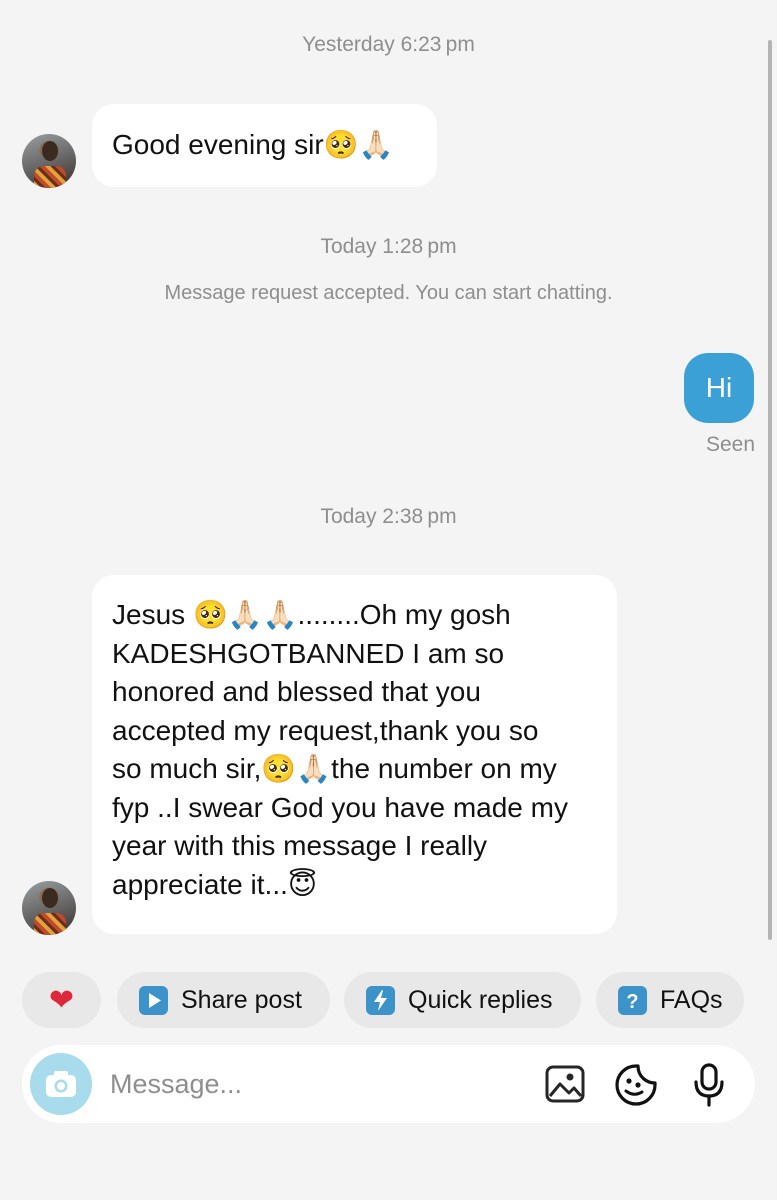 The height and width of the screenshot is (1200, 777). I want to click on quick-replies-button: Quick replies, so click(462, 1000).